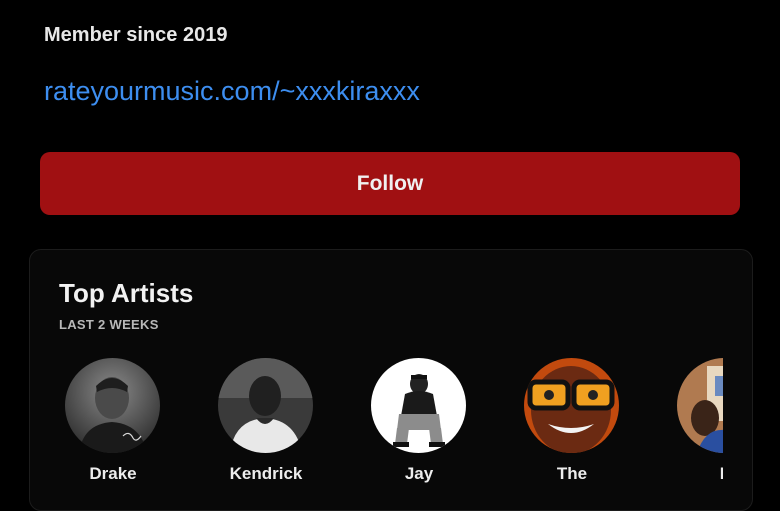  I want to click on artist-name: Drake, so click(113, 473).